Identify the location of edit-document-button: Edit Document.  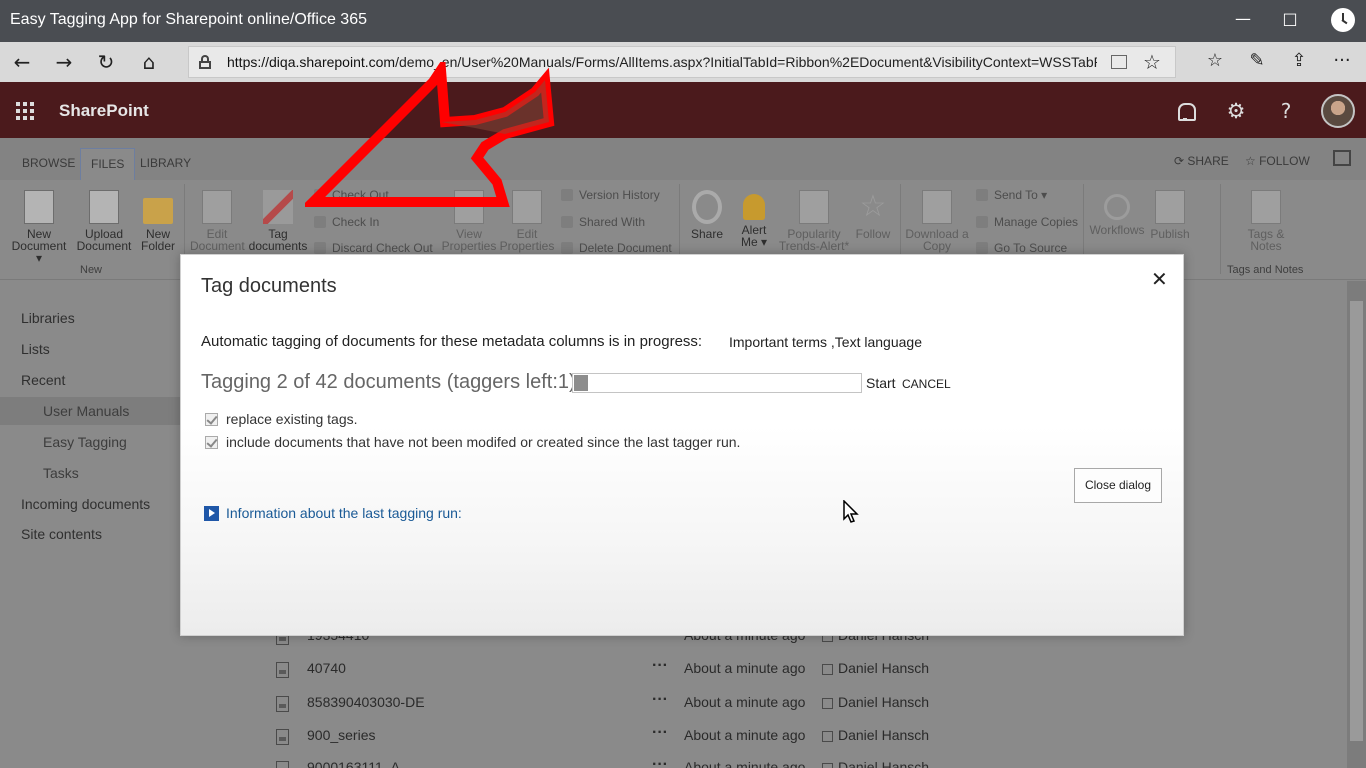
(217, 221).